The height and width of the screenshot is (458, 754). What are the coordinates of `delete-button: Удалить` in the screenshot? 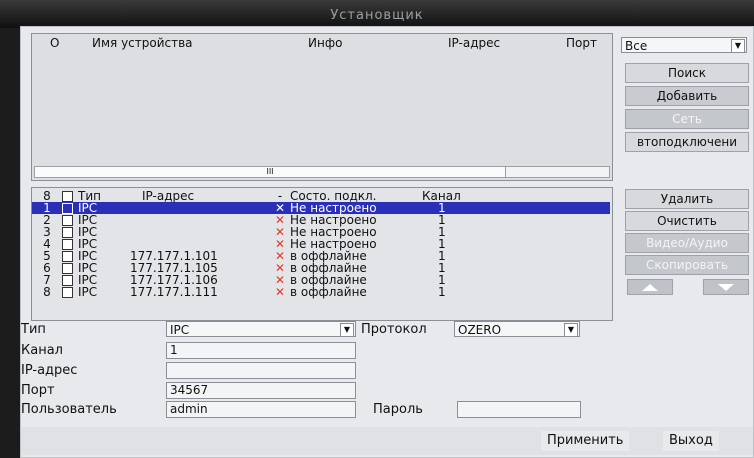 It's located at (687, 199).